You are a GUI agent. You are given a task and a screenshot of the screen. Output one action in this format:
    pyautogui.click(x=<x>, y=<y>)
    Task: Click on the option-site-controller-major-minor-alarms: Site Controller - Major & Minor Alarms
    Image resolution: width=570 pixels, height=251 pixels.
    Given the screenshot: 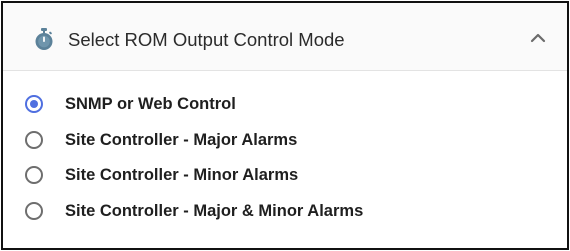 What is the action you would take?
    pyautogui.click(x=285, y=213)
    